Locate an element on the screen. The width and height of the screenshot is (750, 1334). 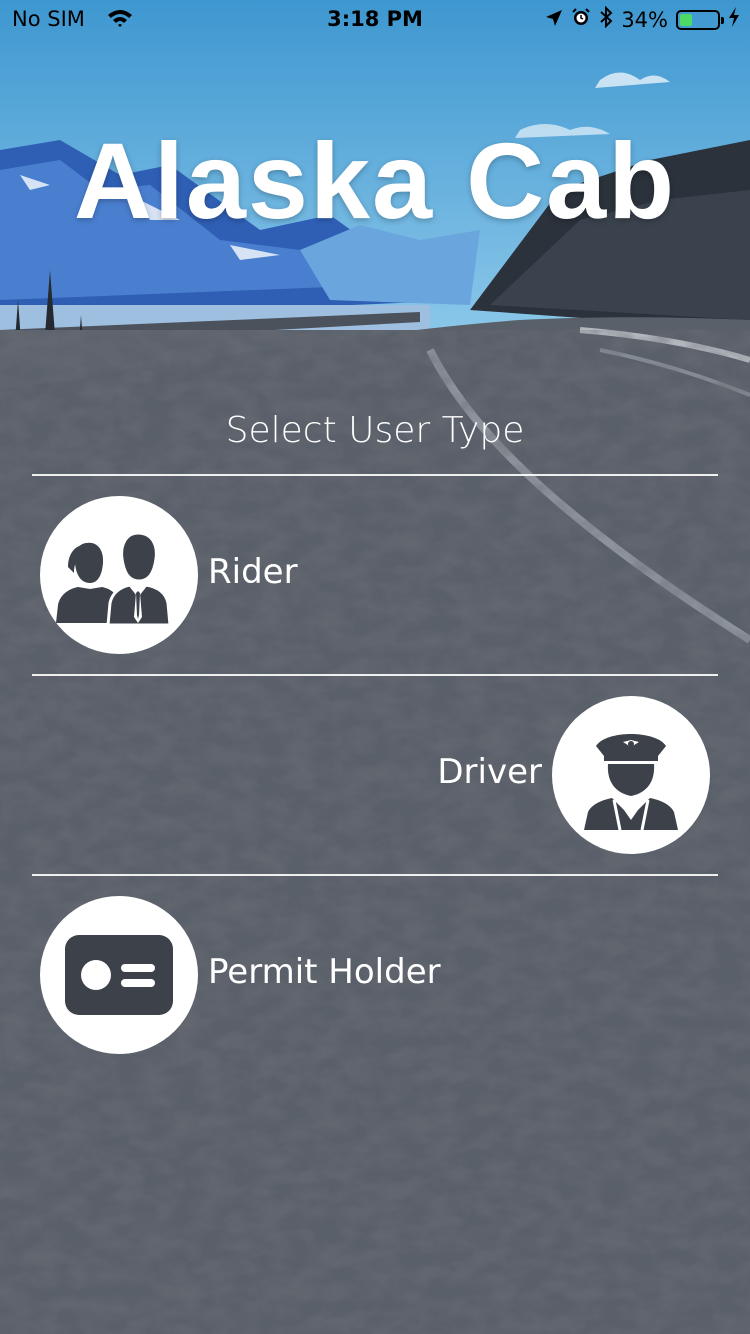
battery-level-fill is located at coordinates (686, 19).